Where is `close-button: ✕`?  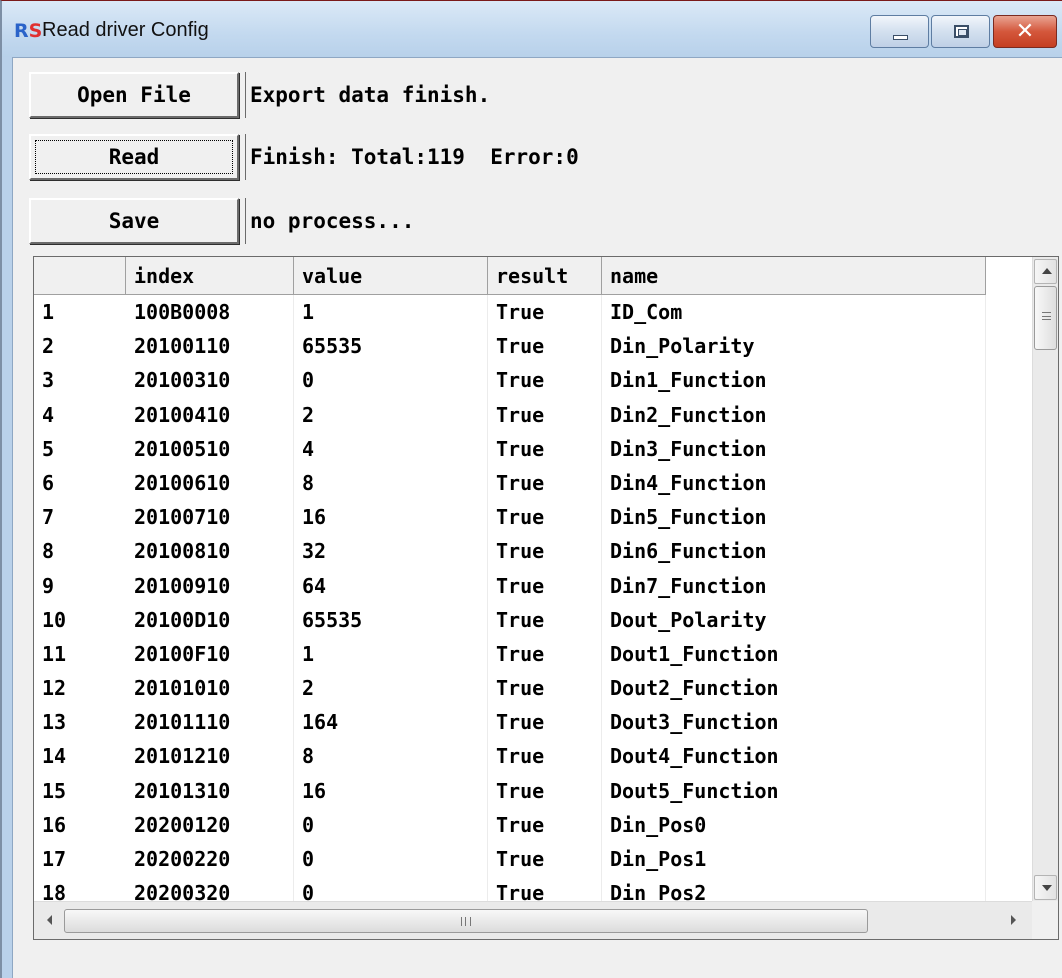 close-button: ✕ is located at coordinates (1025, 31).